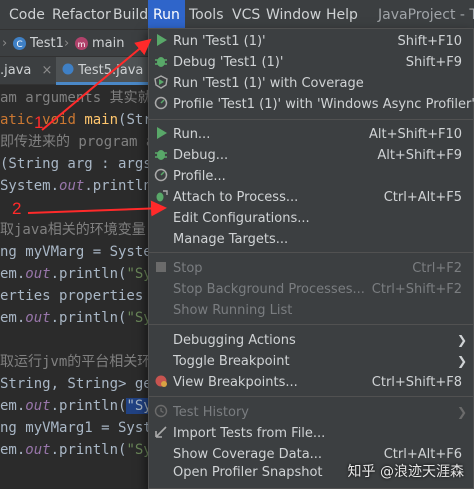 This screenshot has width=474, height=489. What do you see at coordinates (311, 134) in the screenshot?
I see `menu-item-run-dialog: Run... Alt+Shift+F10` at bounding box center [311, 134].